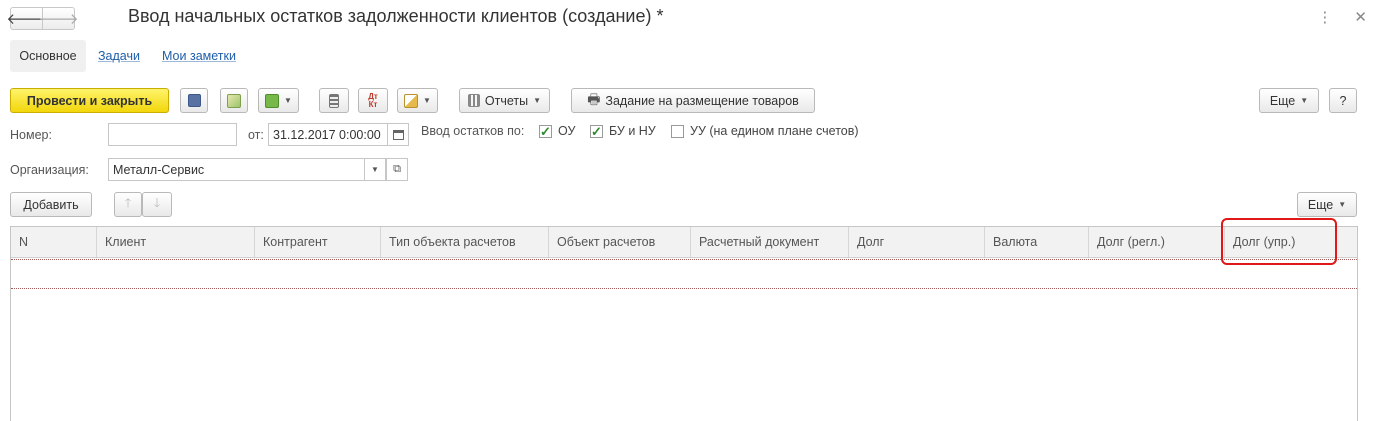 Image resolution: width=1377 pixels, height=421 pixels. I want to click on placement-task-button: 🖶 Задание на размещение товаров, so click(693, 100).